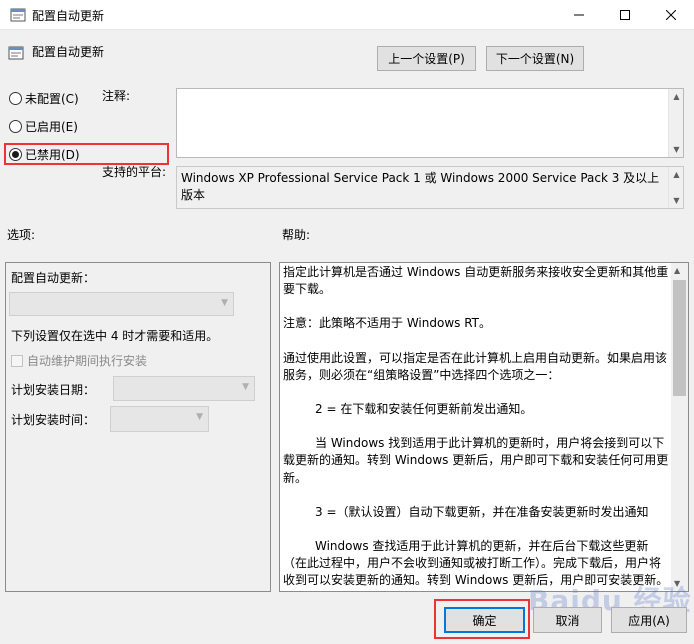  What do you see at coordinates (567, 620) in the screenshot?
I see `cancel-button: 取消` at bounding box center [567, 620].